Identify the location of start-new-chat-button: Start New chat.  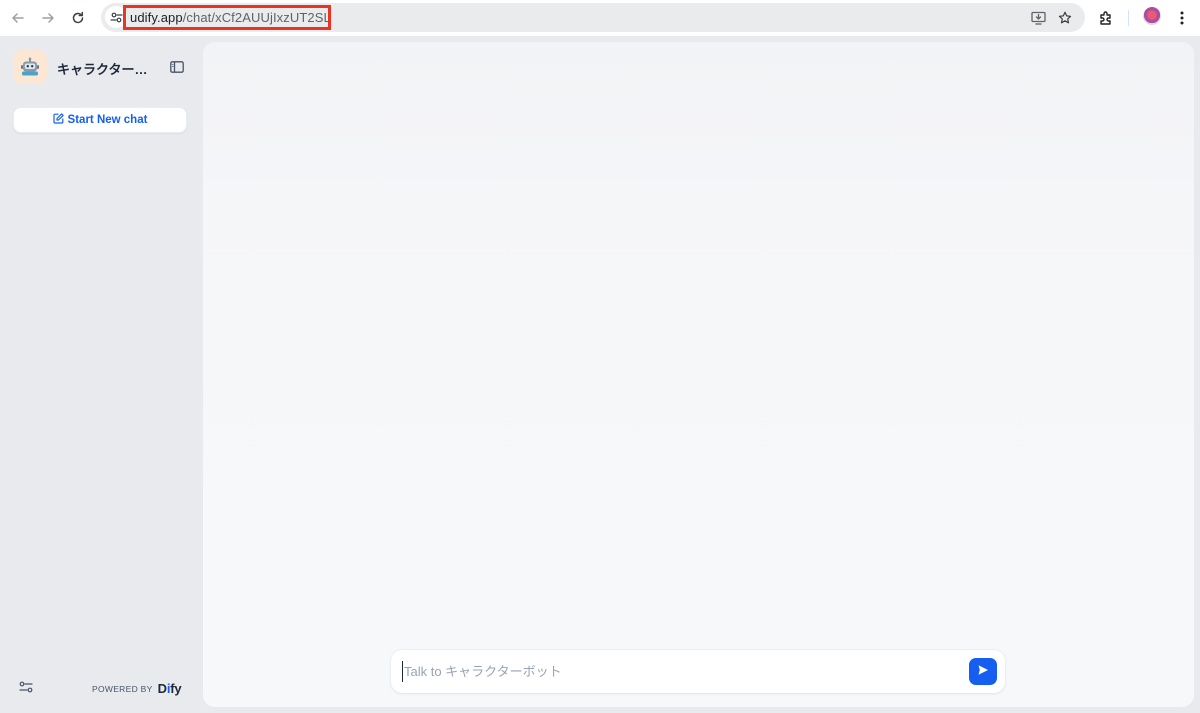
(100, 120).